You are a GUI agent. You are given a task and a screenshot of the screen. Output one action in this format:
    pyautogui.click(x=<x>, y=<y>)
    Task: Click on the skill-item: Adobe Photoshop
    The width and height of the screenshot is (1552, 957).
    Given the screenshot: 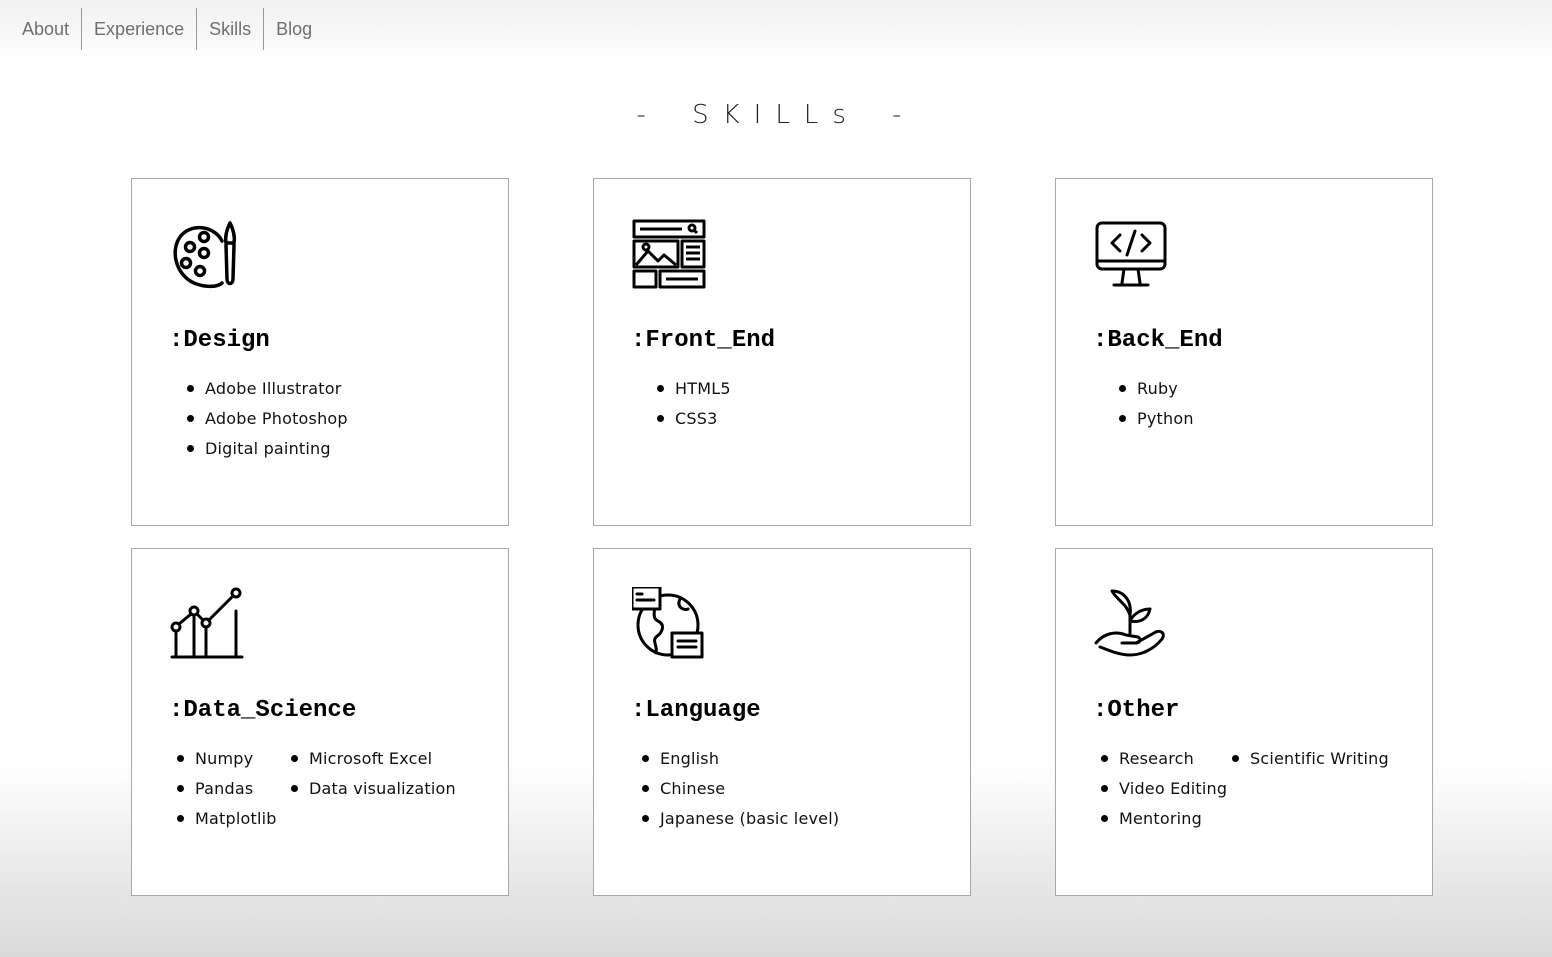 What is the action you would take?
    pyautogui.click(x=267, y=419)
    